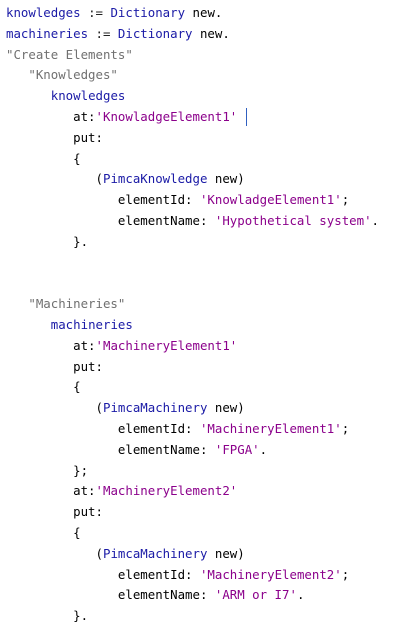 This screenshot has width=401, height=627. Describe the element at coordinates (200, 471) in the screenshot. I see `code-line: };` at that location.